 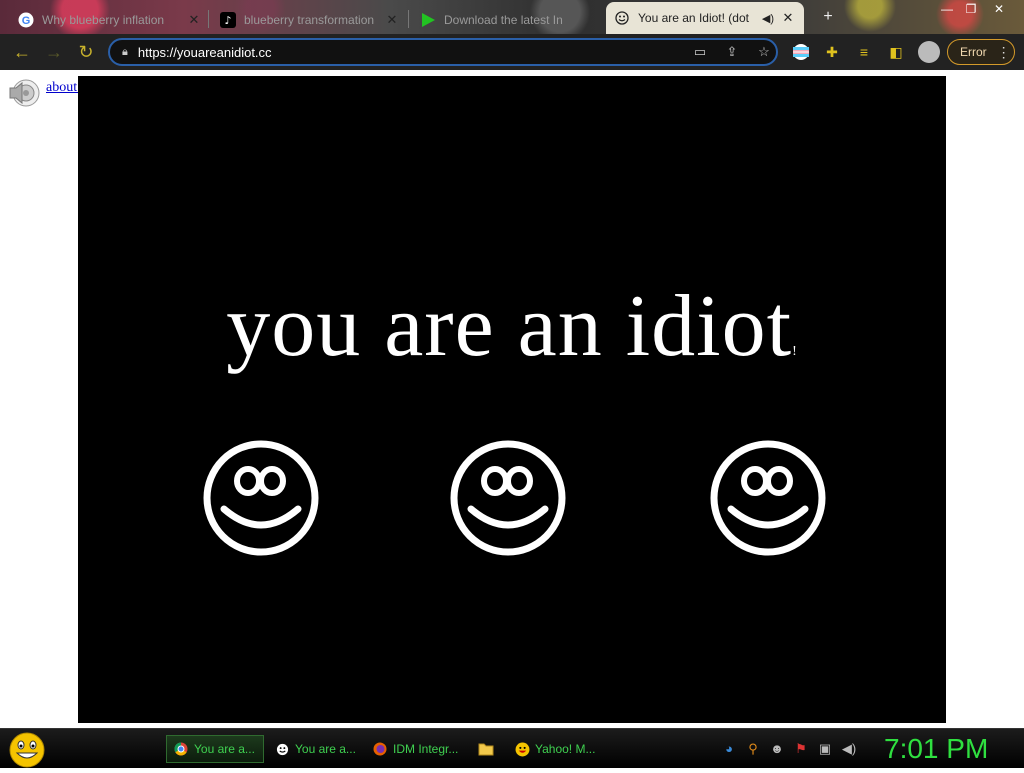 I want to click on tab-tiktok: ♪ blueberry transformation ✕, so click(x=310, y=20).